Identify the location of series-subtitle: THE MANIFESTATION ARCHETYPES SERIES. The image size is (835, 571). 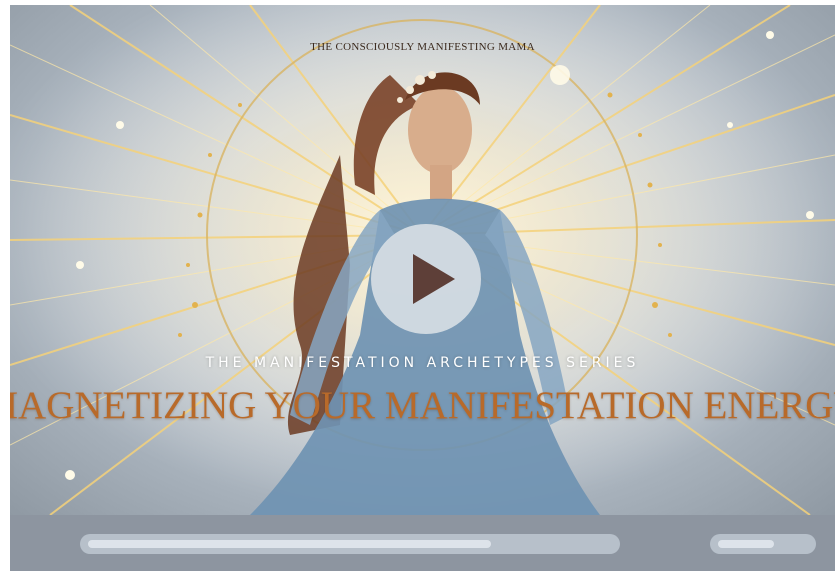
(422, 363).